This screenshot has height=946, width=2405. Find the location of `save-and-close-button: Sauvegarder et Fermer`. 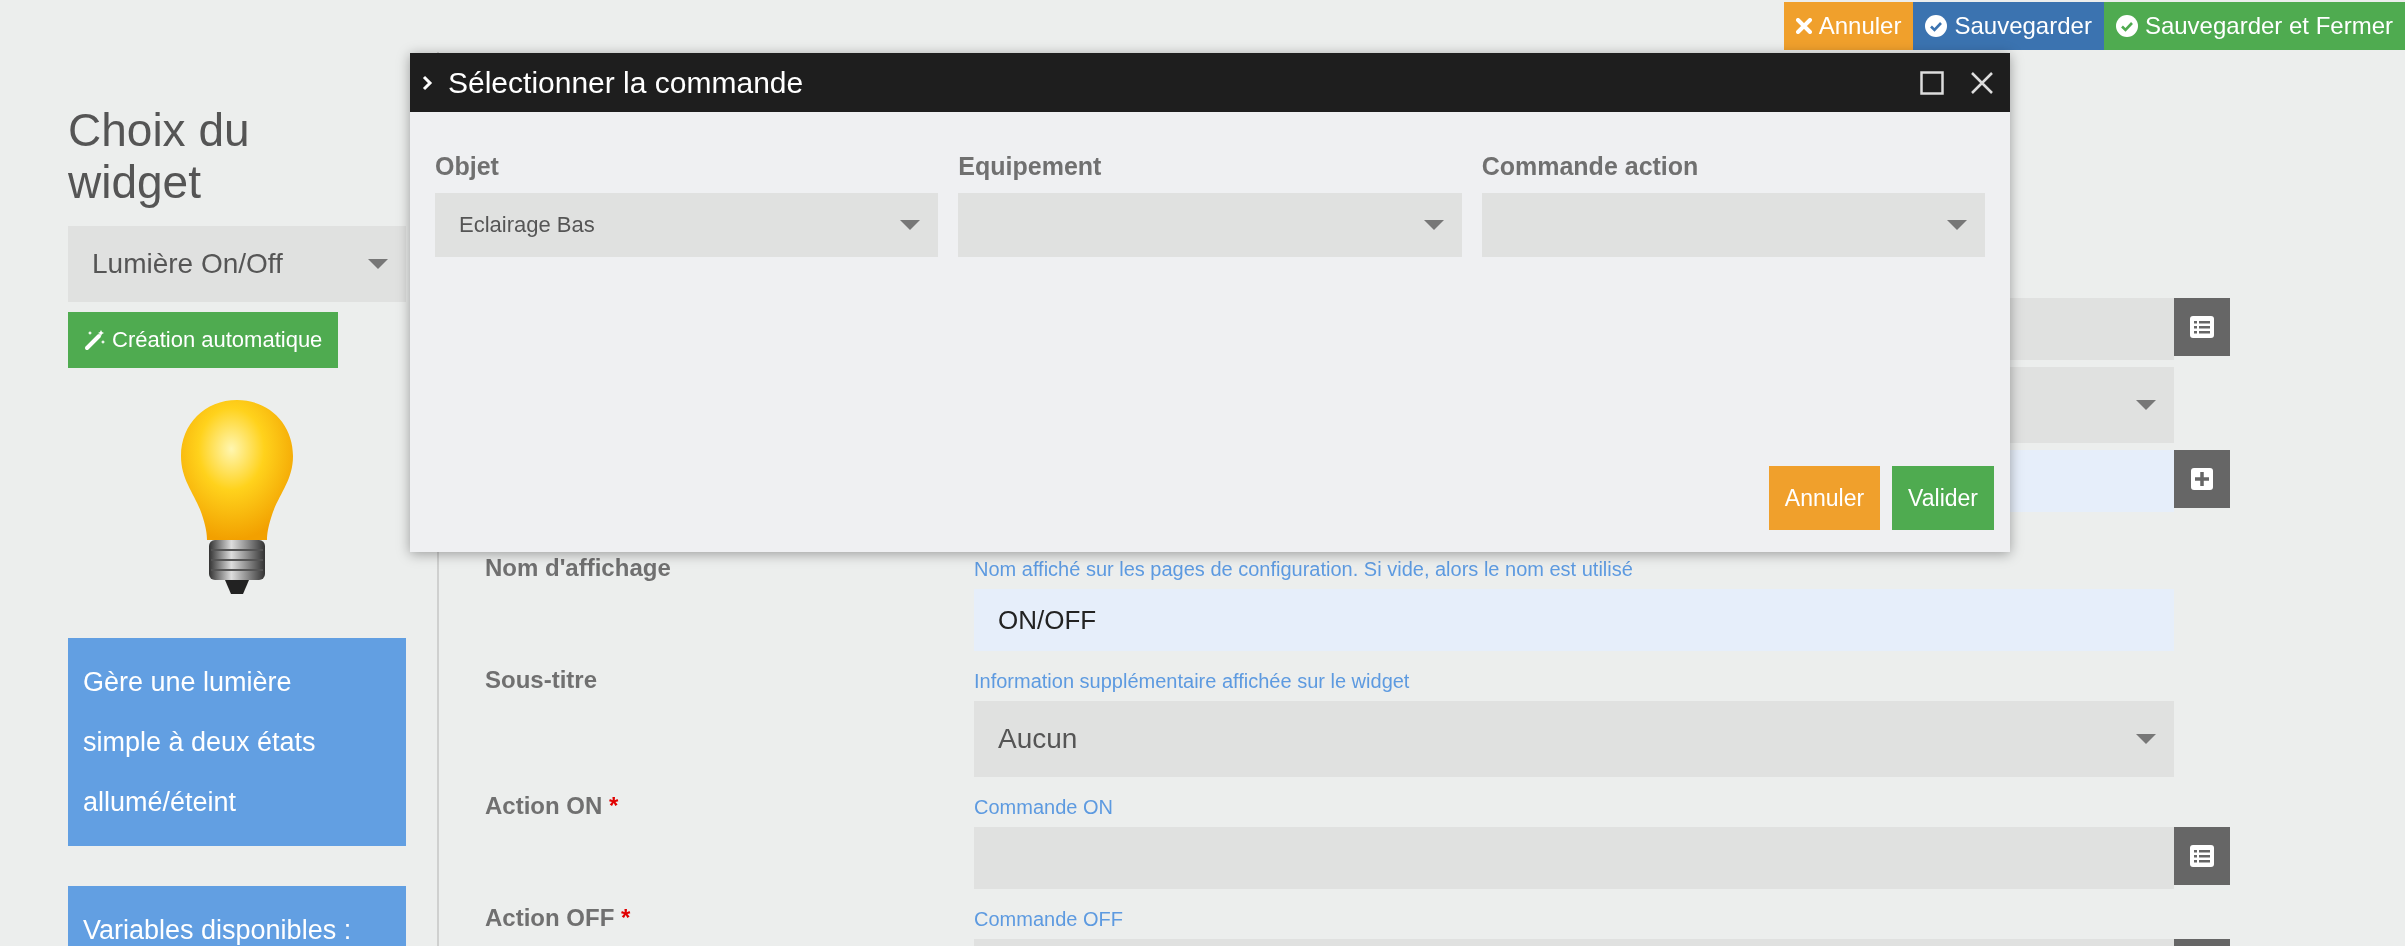

save-and-close-button: Sauvegarder et Fermer is located at coordinates (2254, 26).